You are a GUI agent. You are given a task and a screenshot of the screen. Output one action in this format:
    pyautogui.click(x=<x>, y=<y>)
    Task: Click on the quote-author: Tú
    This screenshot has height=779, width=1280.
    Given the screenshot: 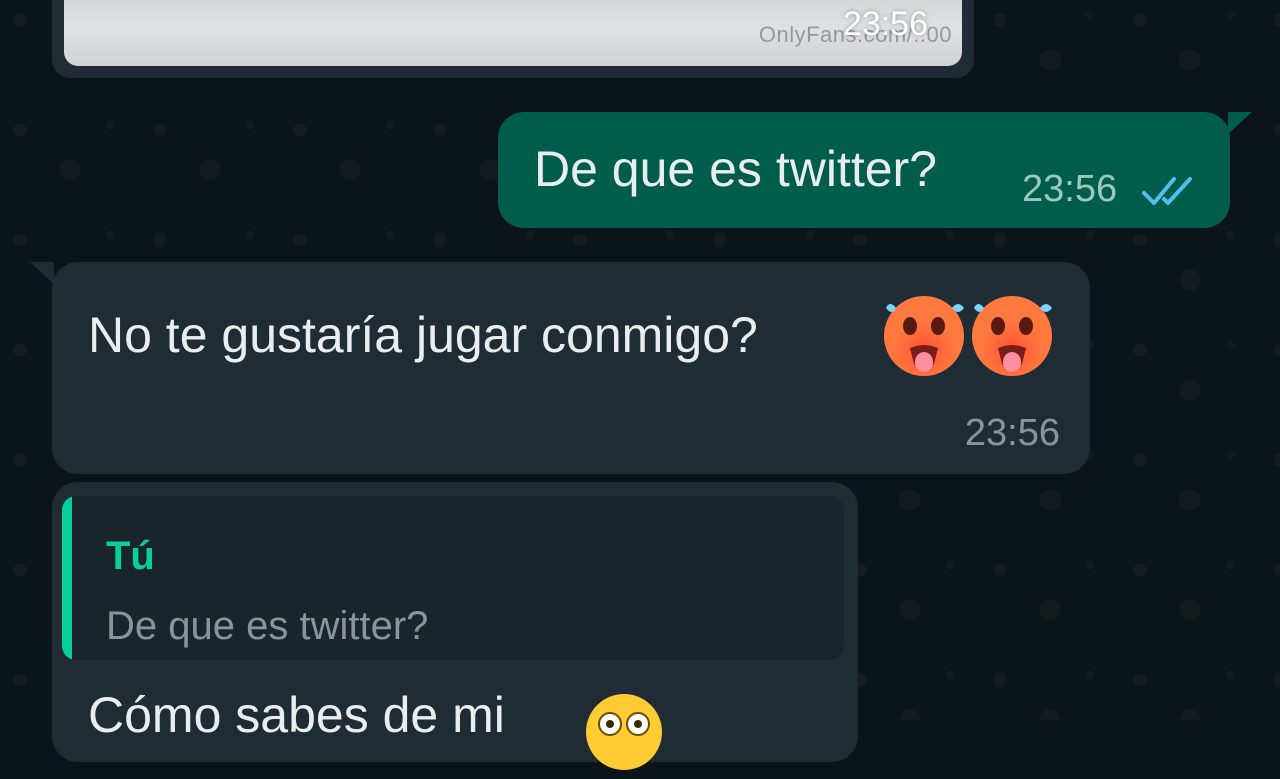 What is the action you would take?
    pyautogui.click(x=130, y=556)
    